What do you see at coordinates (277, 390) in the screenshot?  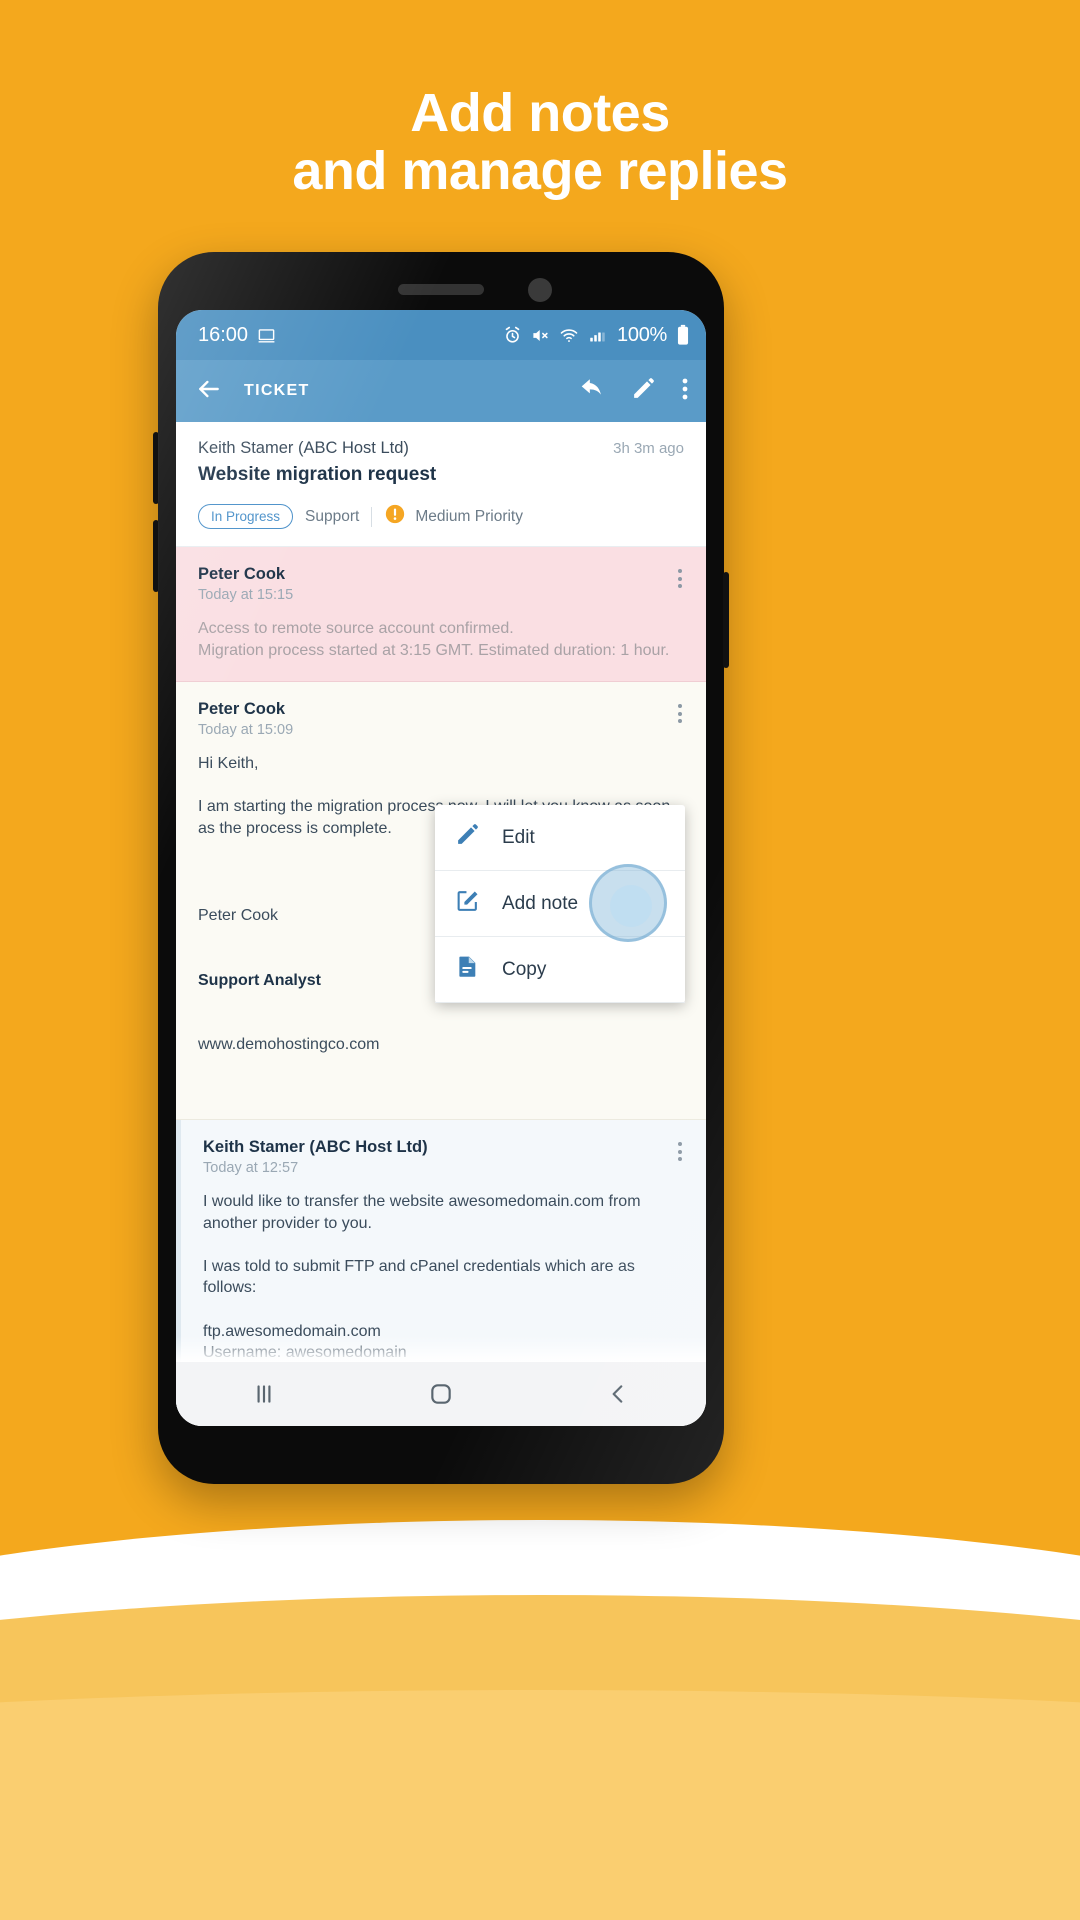 I see `app-bar-title: TICKET` at bounding box center [277, 390].